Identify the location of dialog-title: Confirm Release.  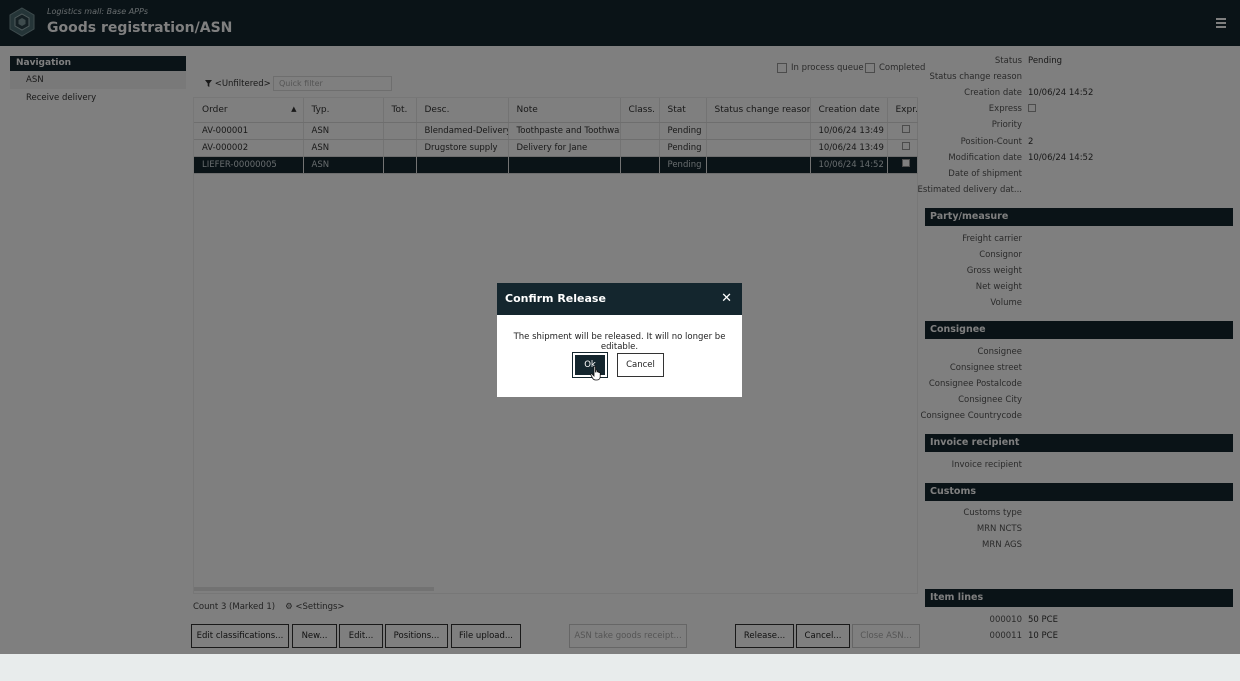
(619, 299).